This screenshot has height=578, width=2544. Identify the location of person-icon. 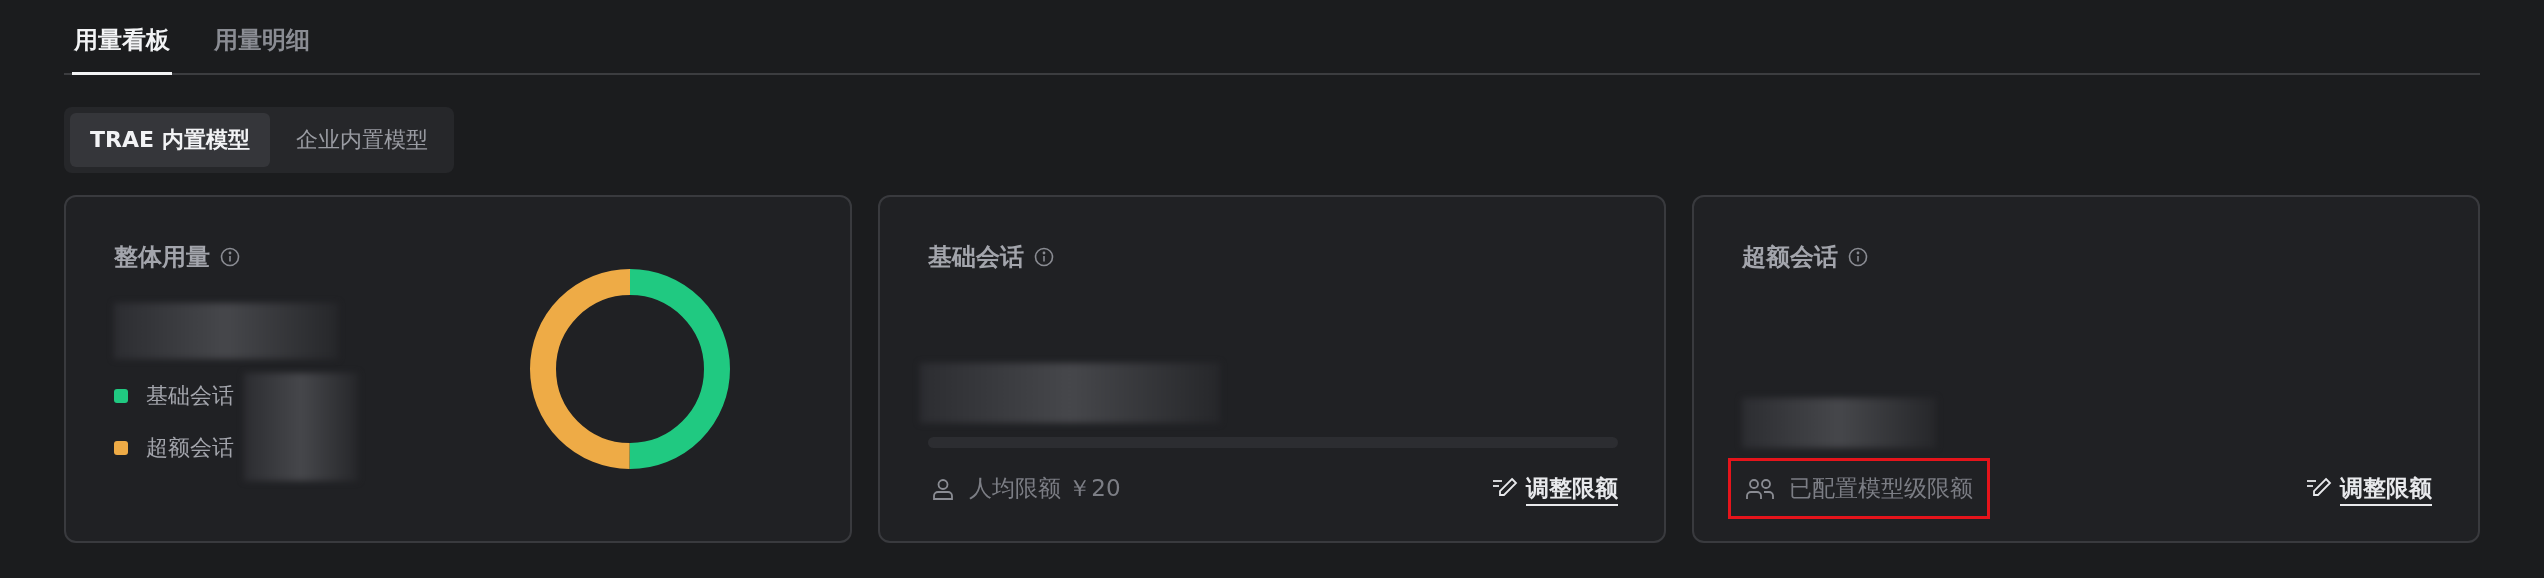
(943, 488).